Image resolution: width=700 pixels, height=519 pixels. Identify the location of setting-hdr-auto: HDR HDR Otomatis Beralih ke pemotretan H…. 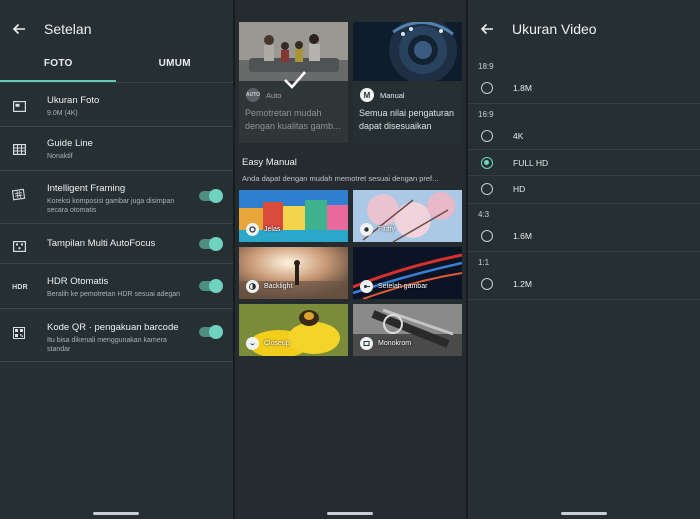
(116, 286).